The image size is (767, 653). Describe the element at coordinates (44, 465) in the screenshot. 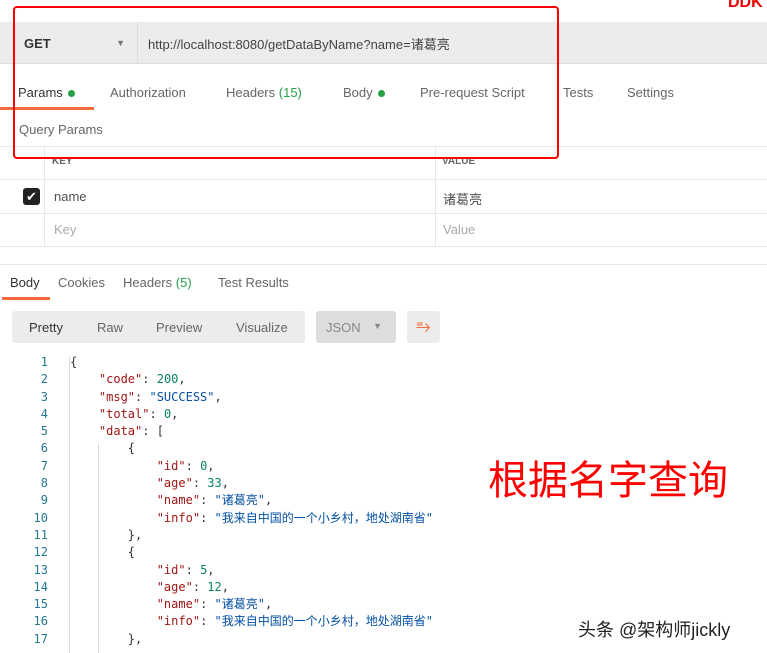

I see `line-number: 7` at that location.